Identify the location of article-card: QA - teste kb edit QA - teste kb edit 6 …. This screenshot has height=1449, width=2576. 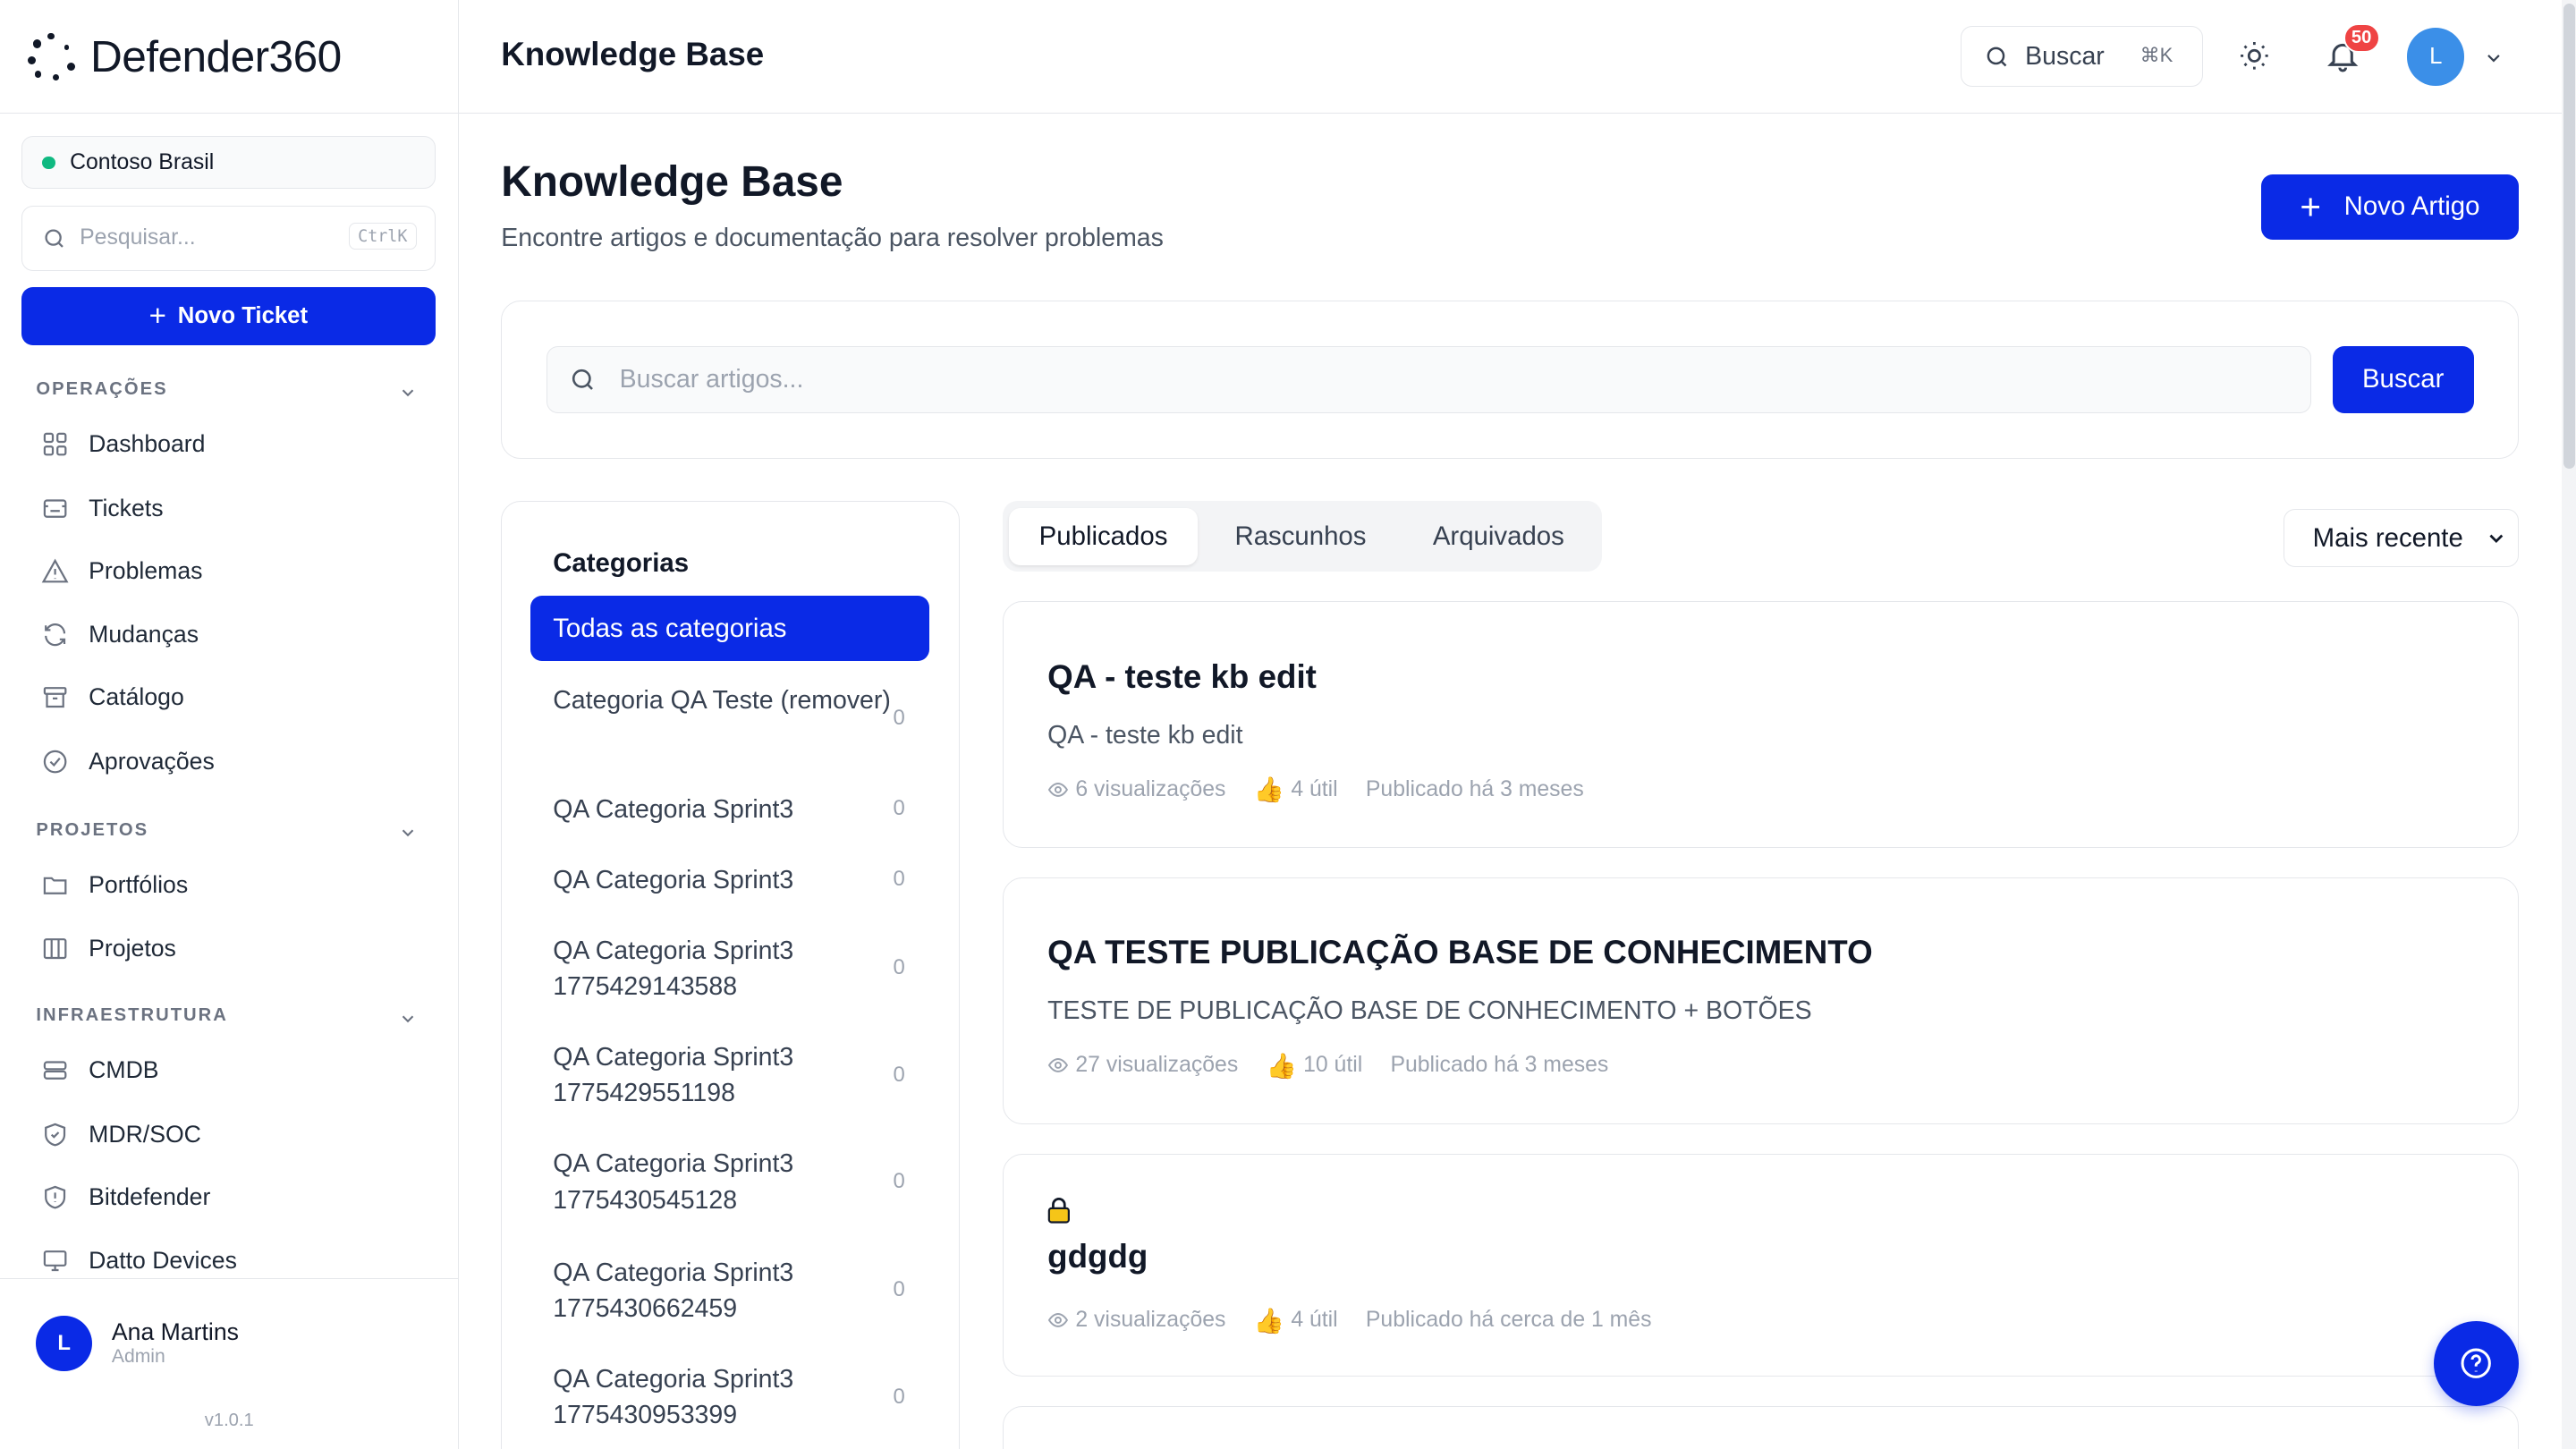
(1761, 724).